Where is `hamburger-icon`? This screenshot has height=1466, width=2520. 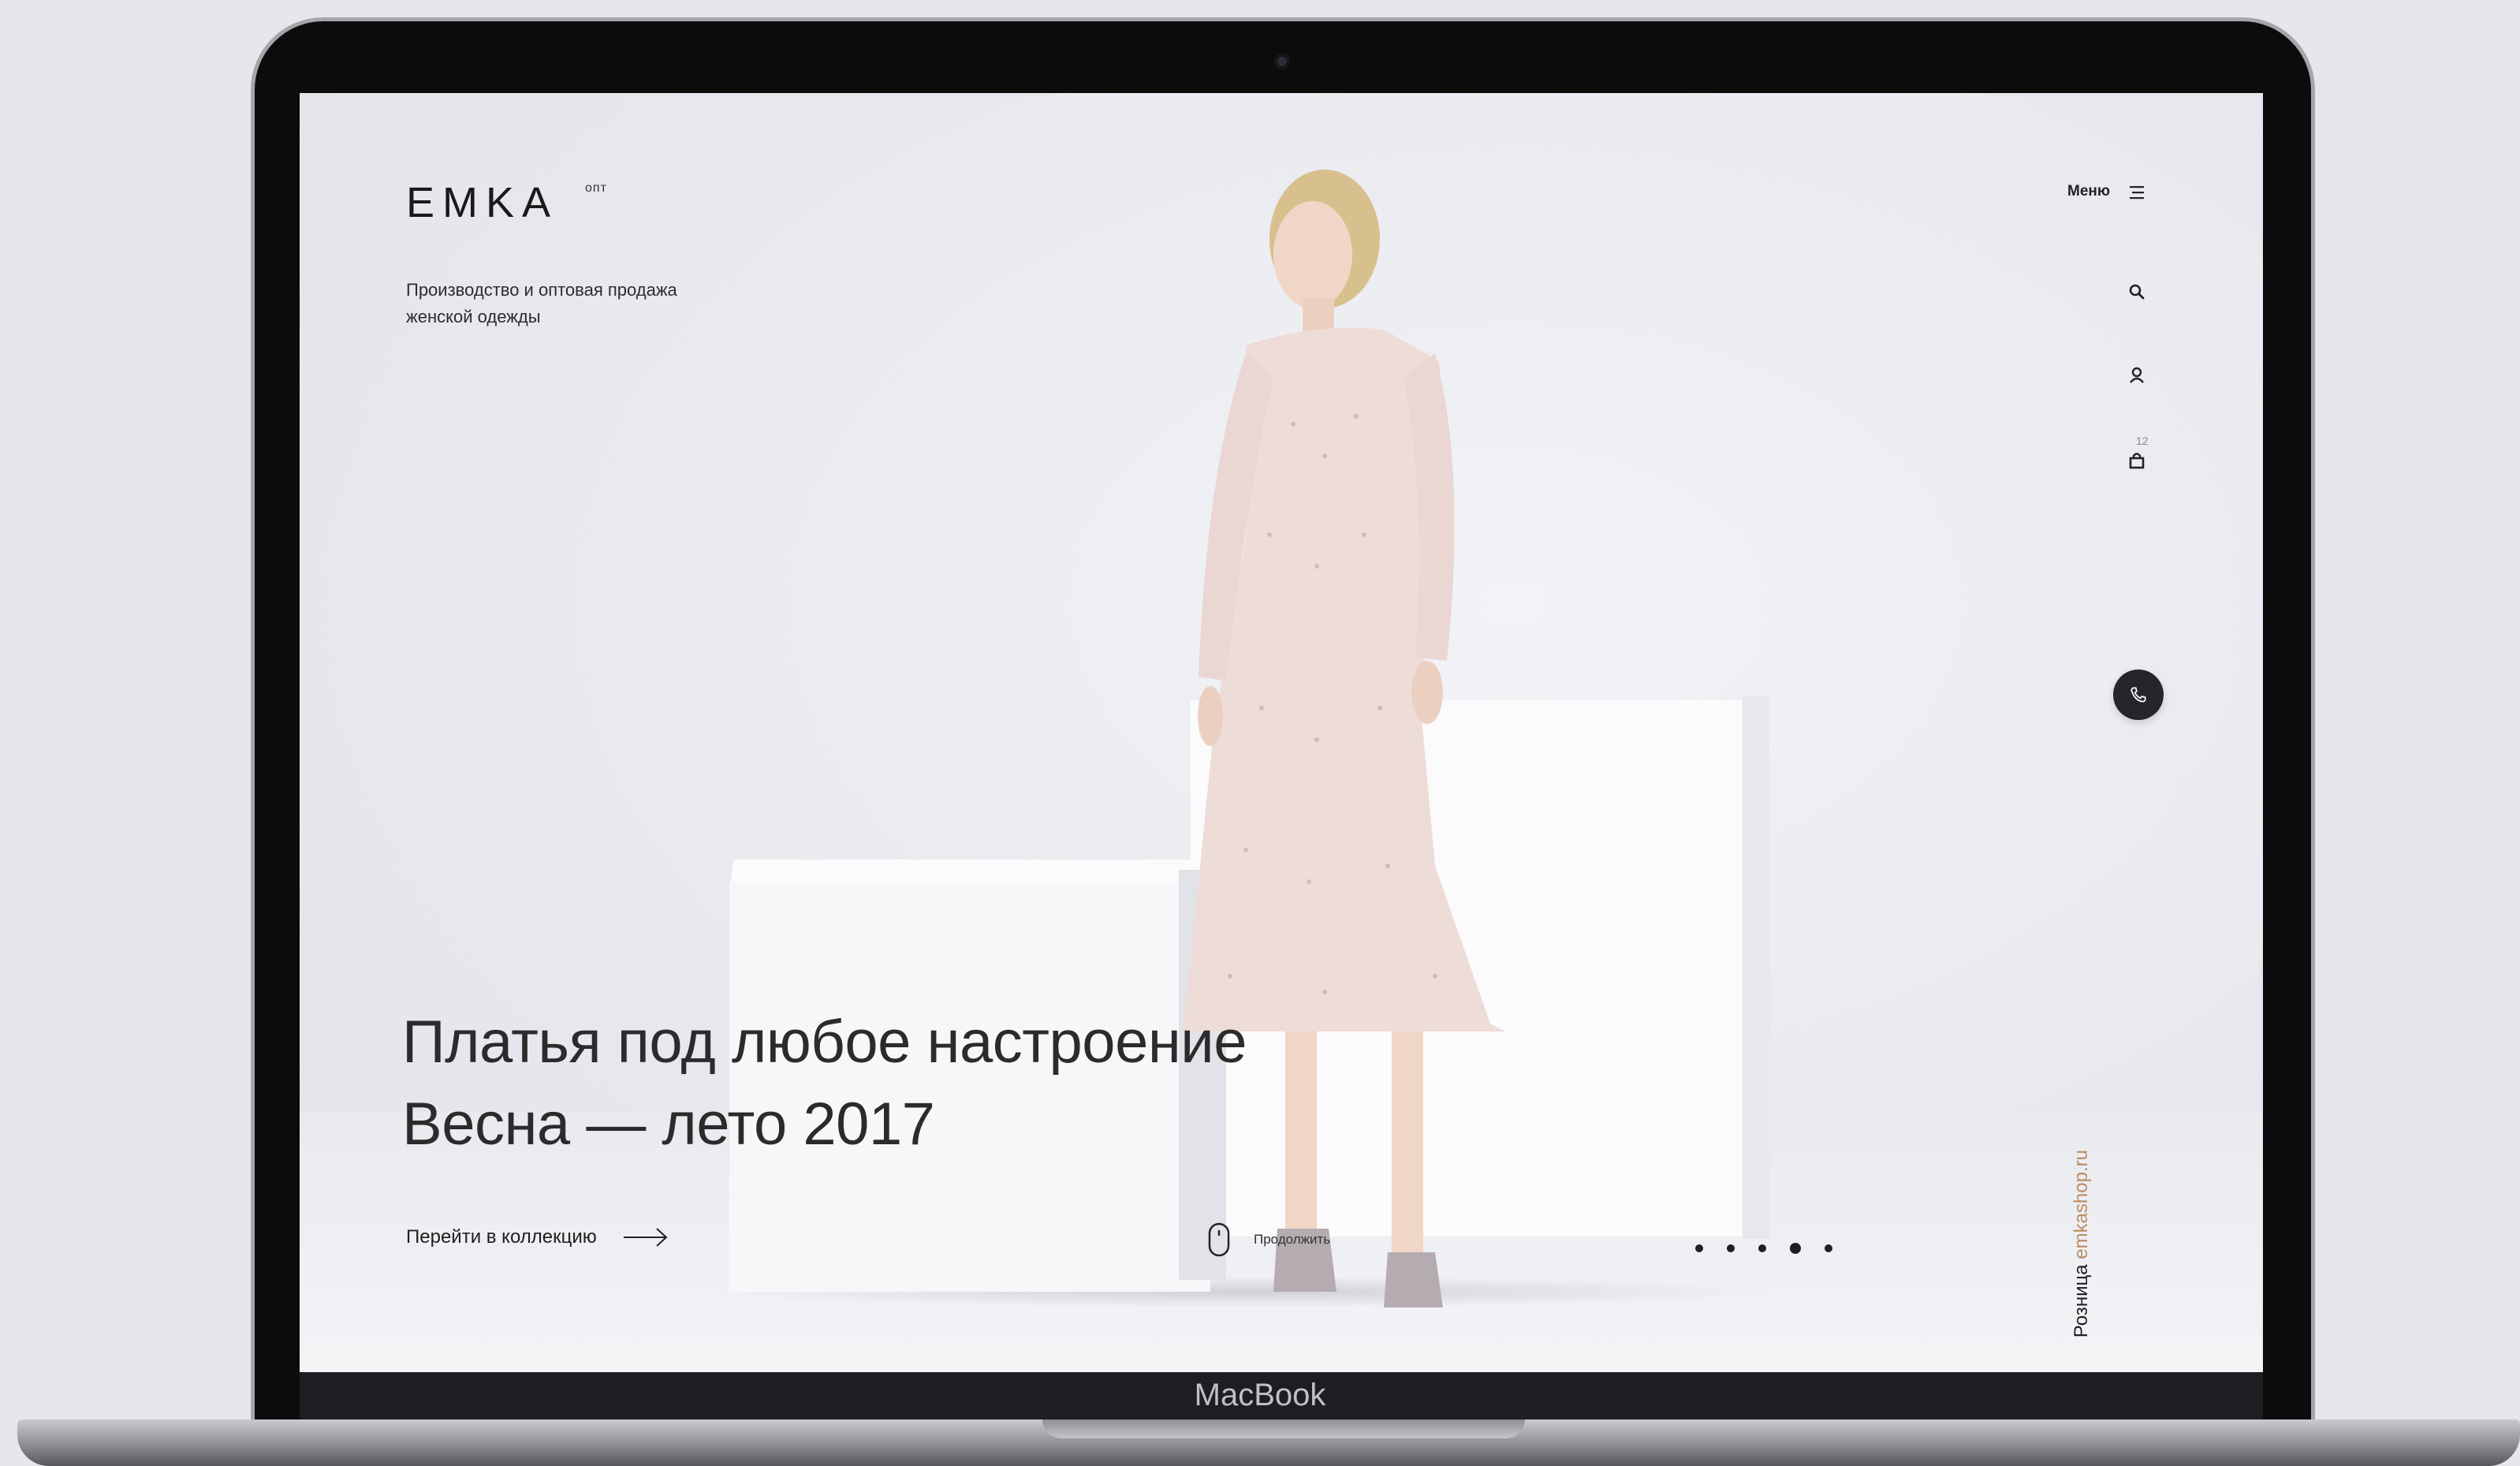
hamburger-icon is located at coordinates (2136, 192).